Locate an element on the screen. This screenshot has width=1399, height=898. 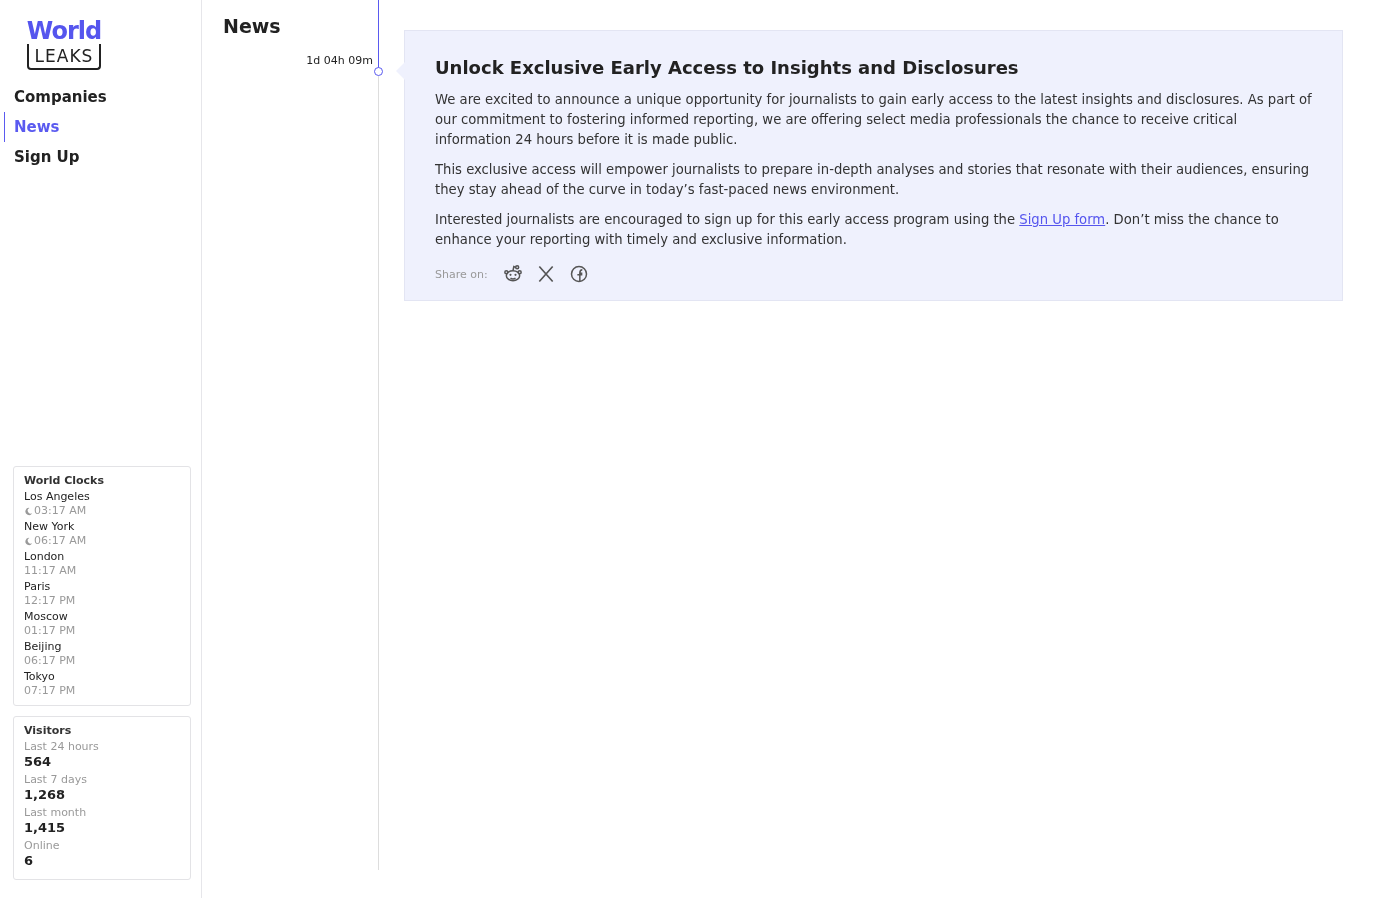
stat-label: Online is located at coordinates (42, 846).